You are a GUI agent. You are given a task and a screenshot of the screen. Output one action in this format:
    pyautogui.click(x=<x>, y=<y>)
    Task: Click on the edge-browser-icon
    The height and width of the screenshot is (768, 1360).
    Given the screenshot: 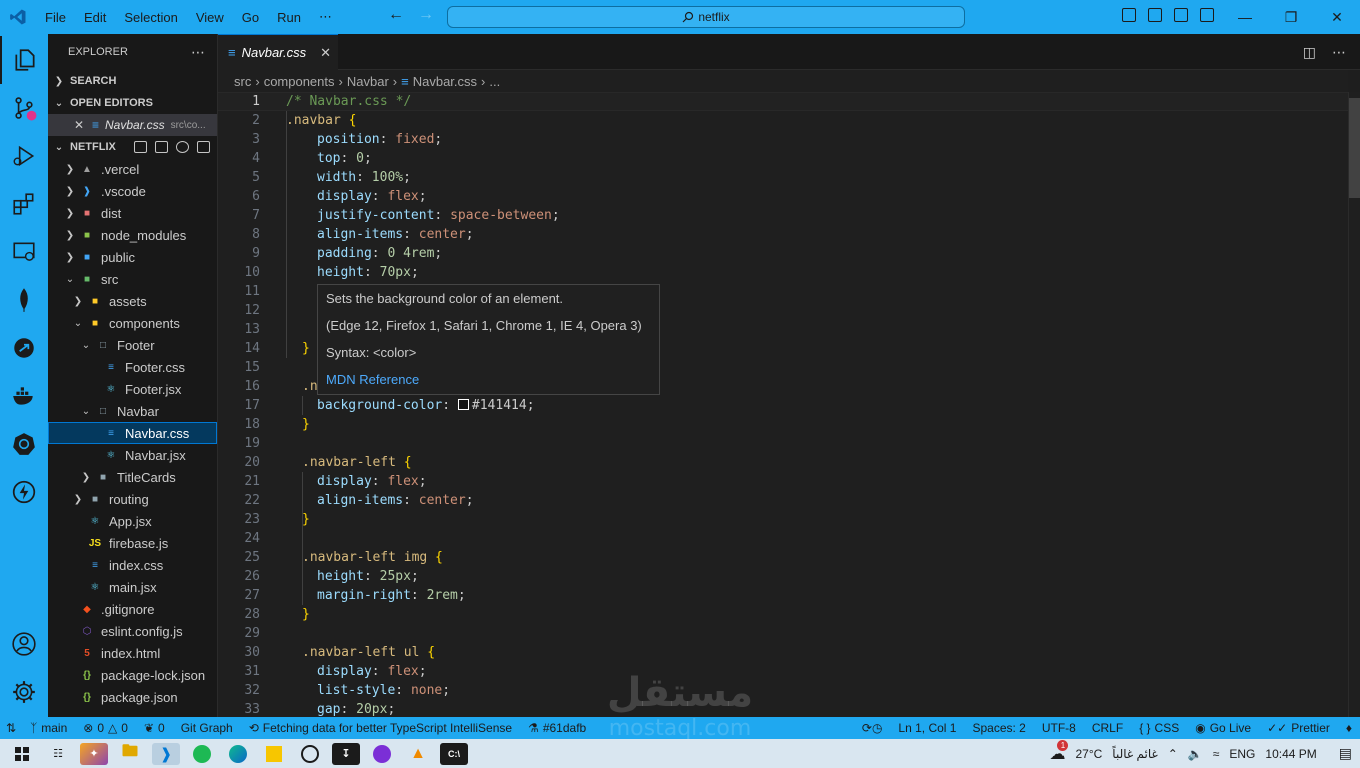 What is the action you would take?
    pyautogui.click(x=238, y=754)
    